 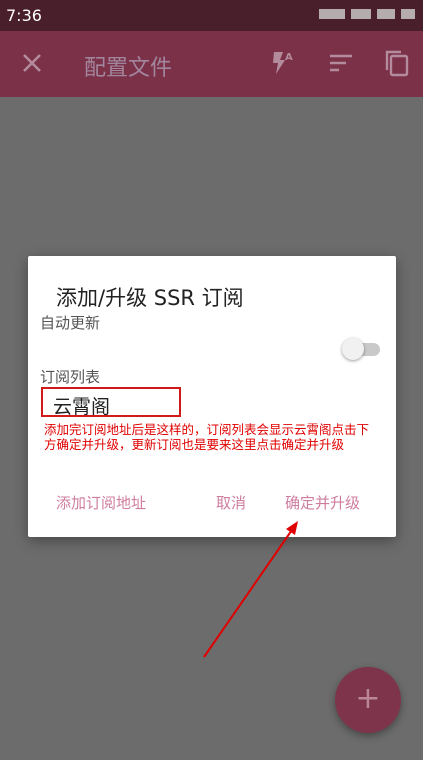 I want to click on toggle-thumb, so click(x=353, y=349).